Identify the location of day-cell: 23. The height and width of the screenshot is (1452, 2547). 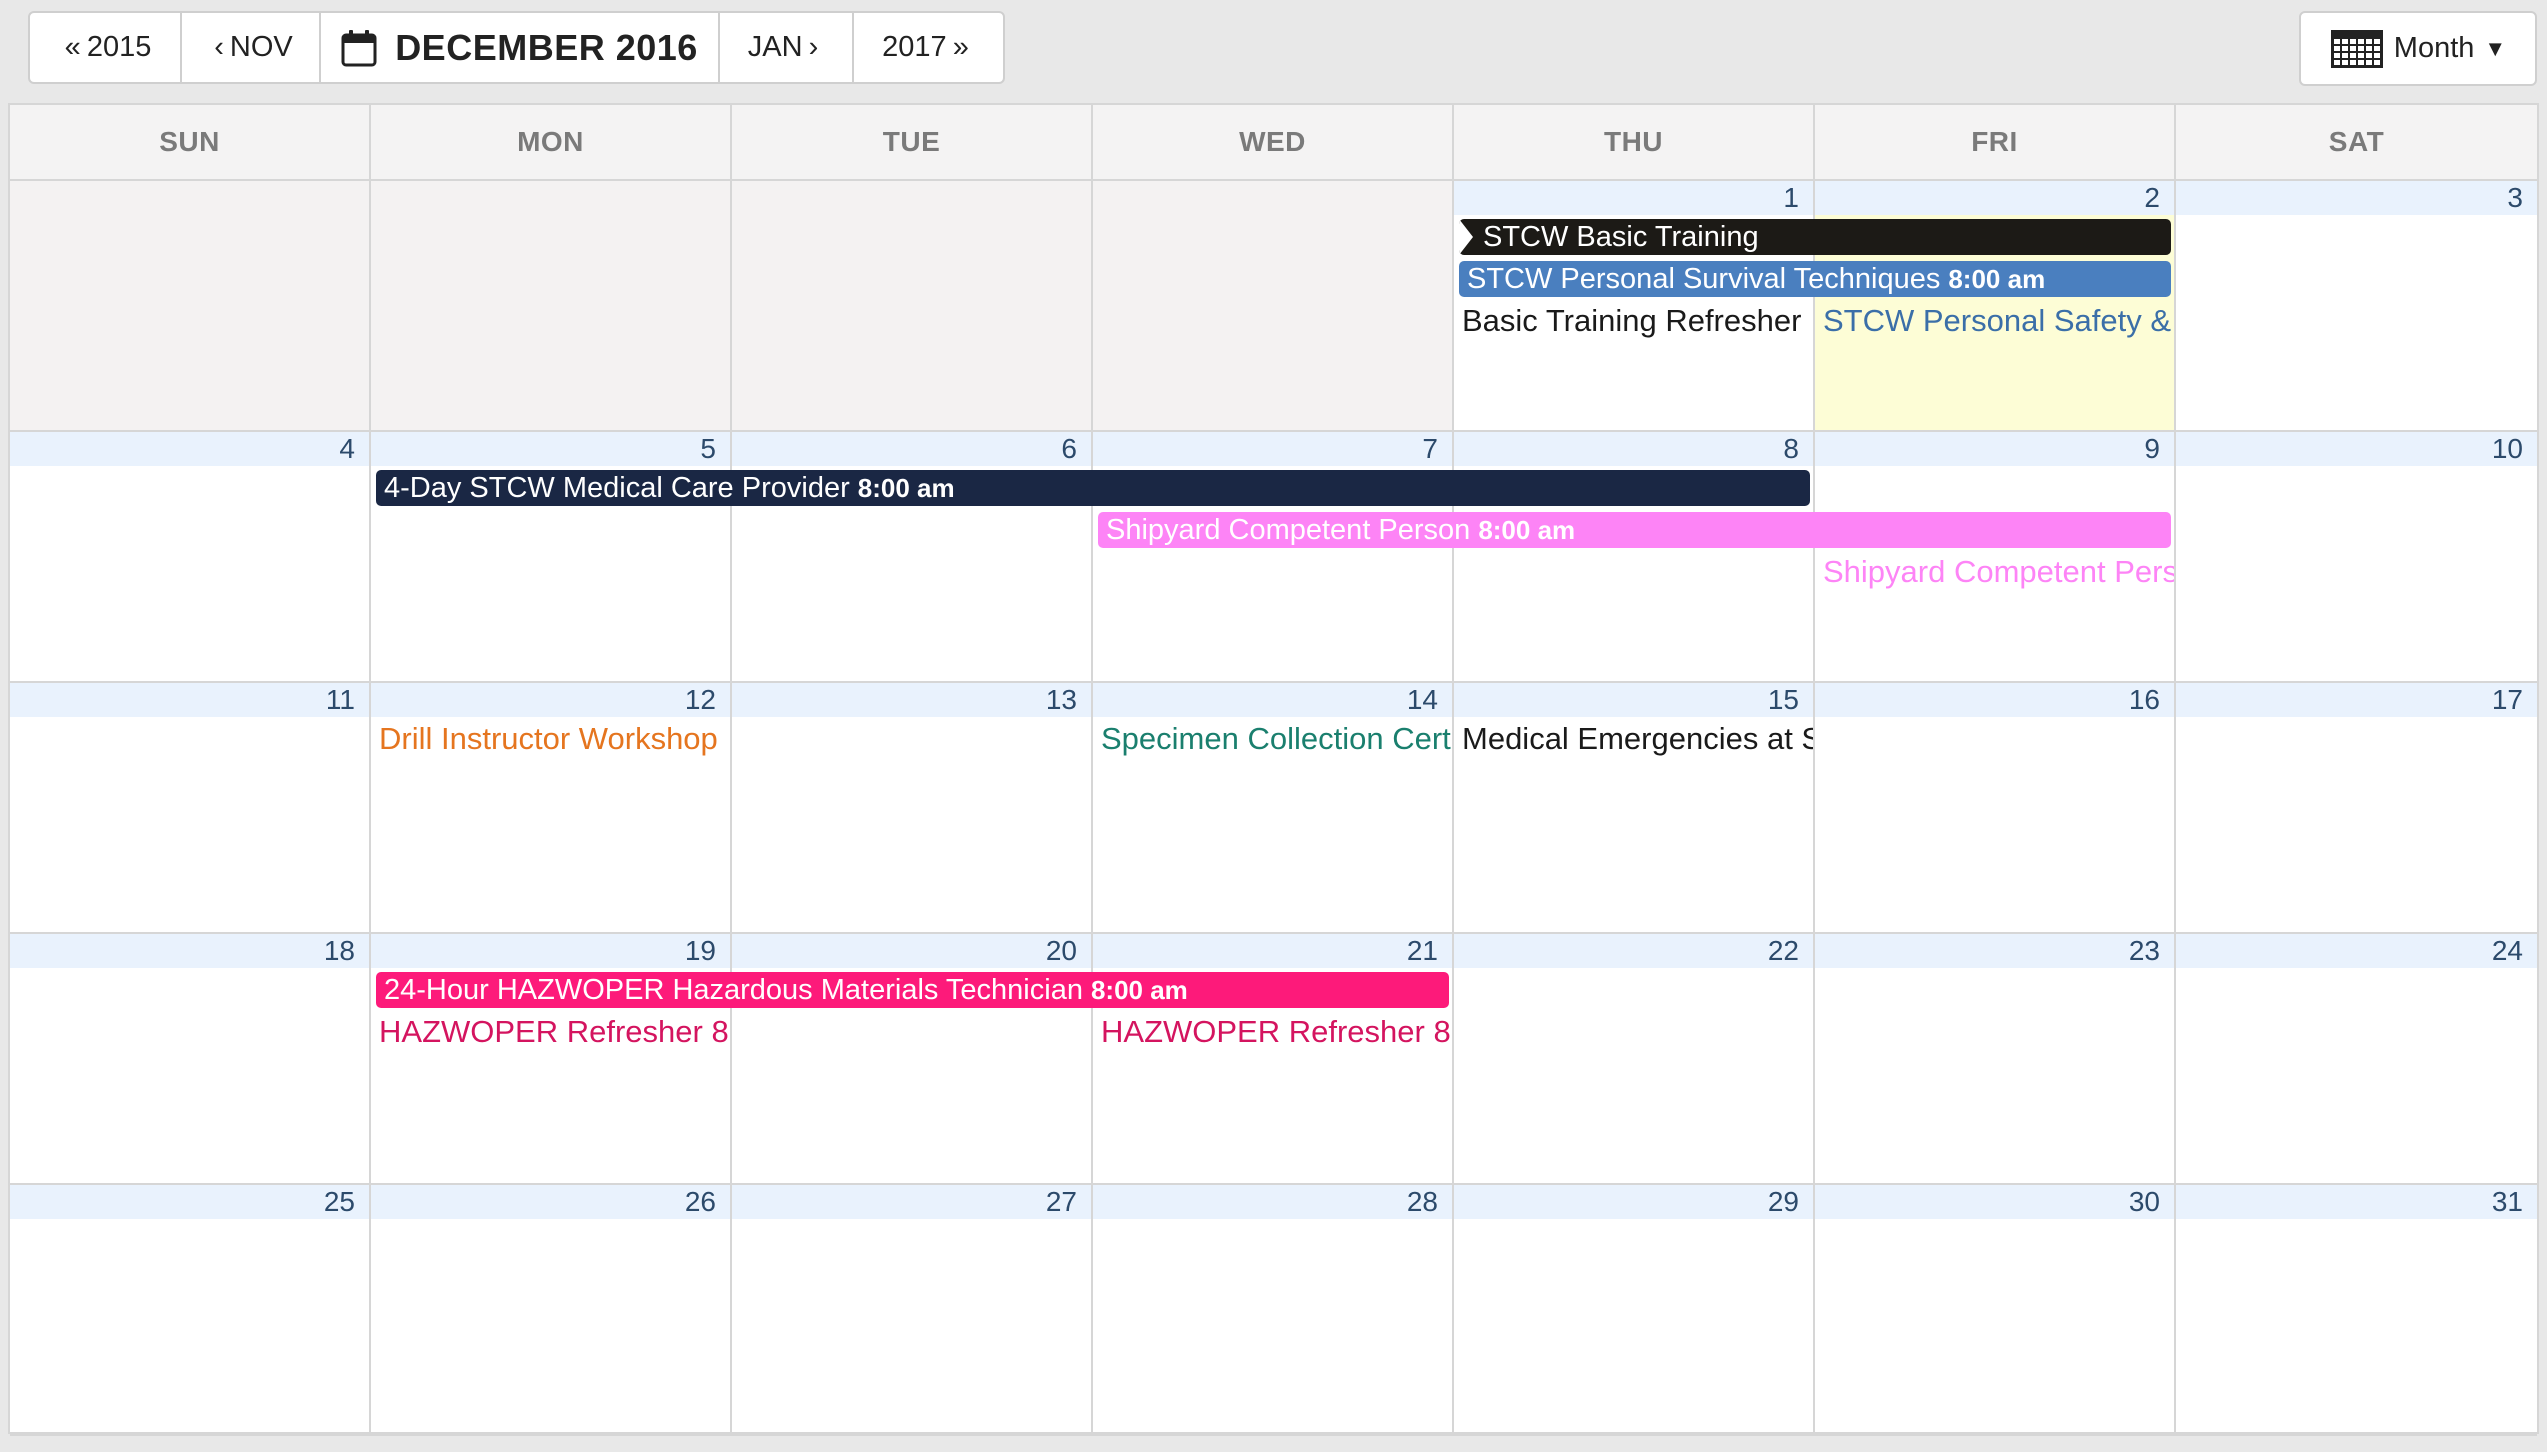
(1995, 1058).